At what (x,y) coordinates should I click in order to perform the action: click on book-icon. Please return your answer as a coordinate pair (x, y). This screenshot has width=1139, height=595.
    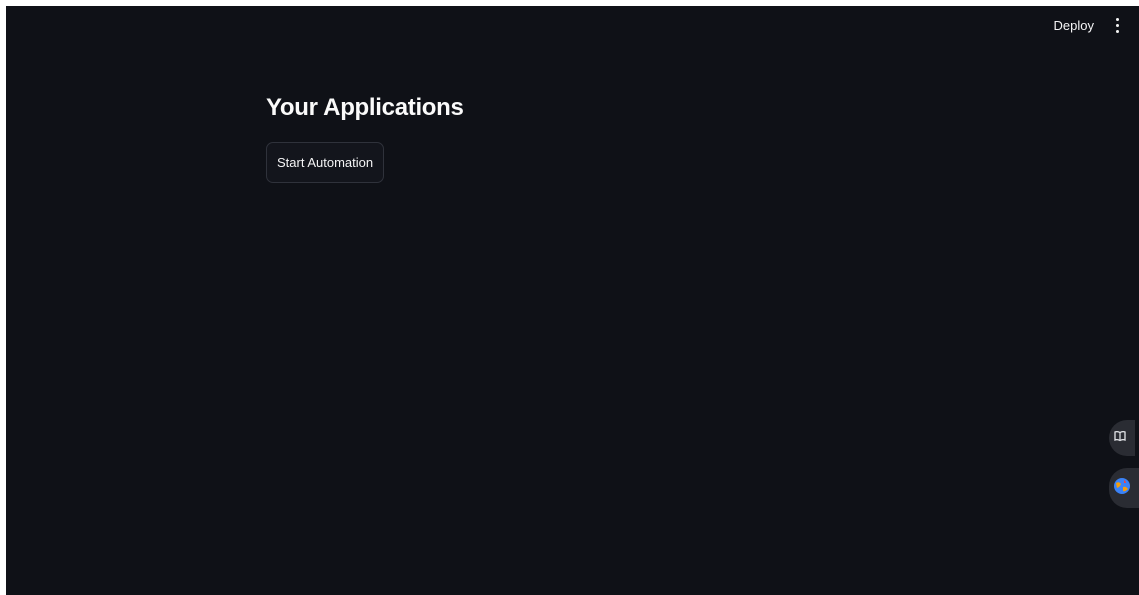
    Looking at the image, I should click on (1120, 438).